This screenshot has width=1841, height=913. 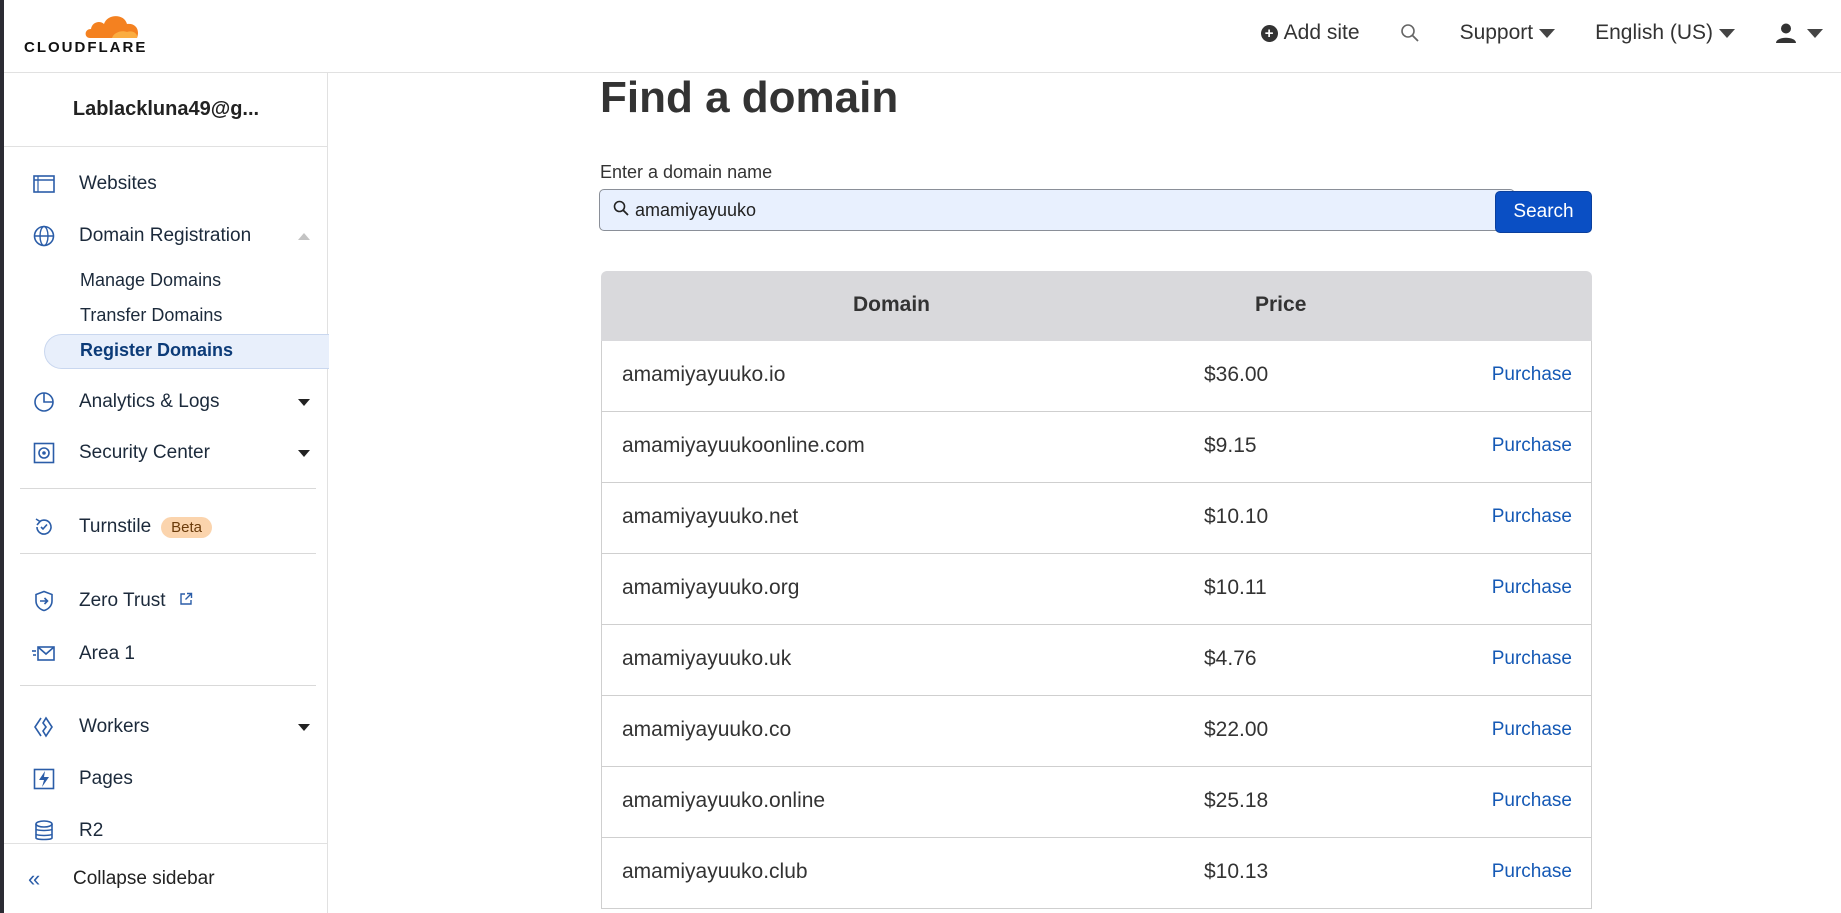 What do you see at coordinates (1096, 518) in the screenshot?
I see `table-row: amamiyayuuko.net $10.10 Purchase` at bounding box center [1096, 518].